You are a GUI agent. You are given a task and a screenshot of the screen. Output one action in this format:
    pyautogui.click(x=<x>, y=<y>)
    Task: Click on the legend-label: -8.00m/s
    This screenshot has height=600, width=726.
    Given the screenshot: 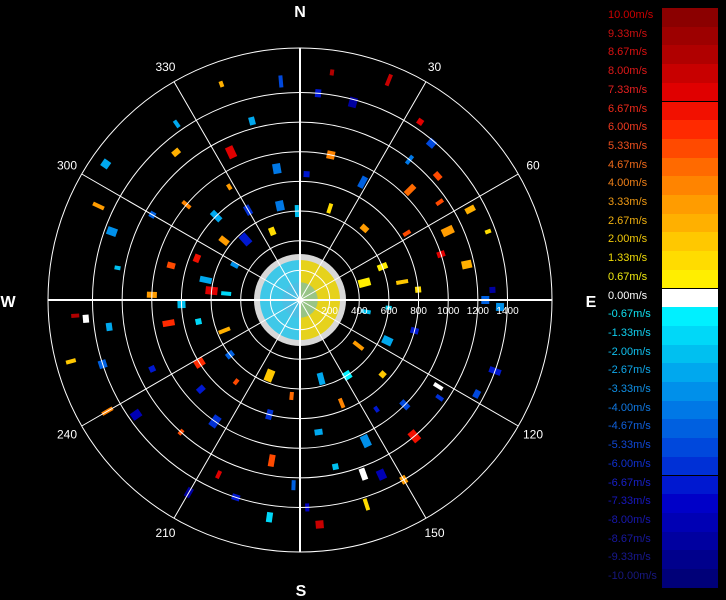 What is the action you would take?
    pyautogui.click(x=629, y=519)
    